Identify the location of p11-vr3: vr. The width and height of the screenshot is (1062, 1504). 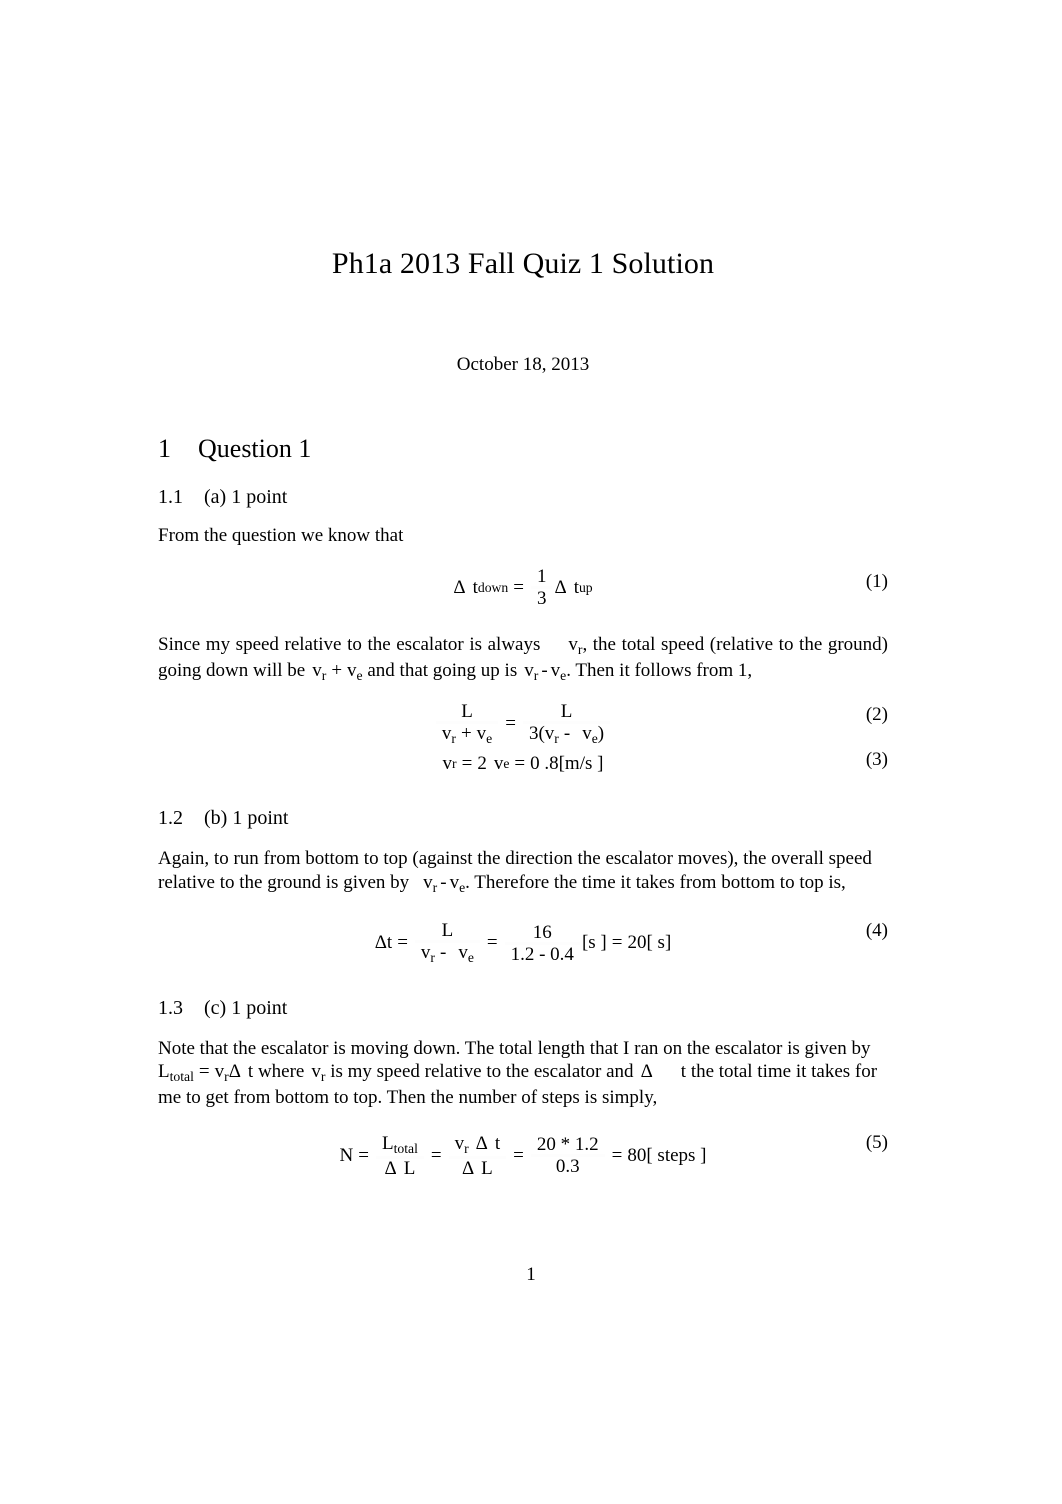
(531, 671).